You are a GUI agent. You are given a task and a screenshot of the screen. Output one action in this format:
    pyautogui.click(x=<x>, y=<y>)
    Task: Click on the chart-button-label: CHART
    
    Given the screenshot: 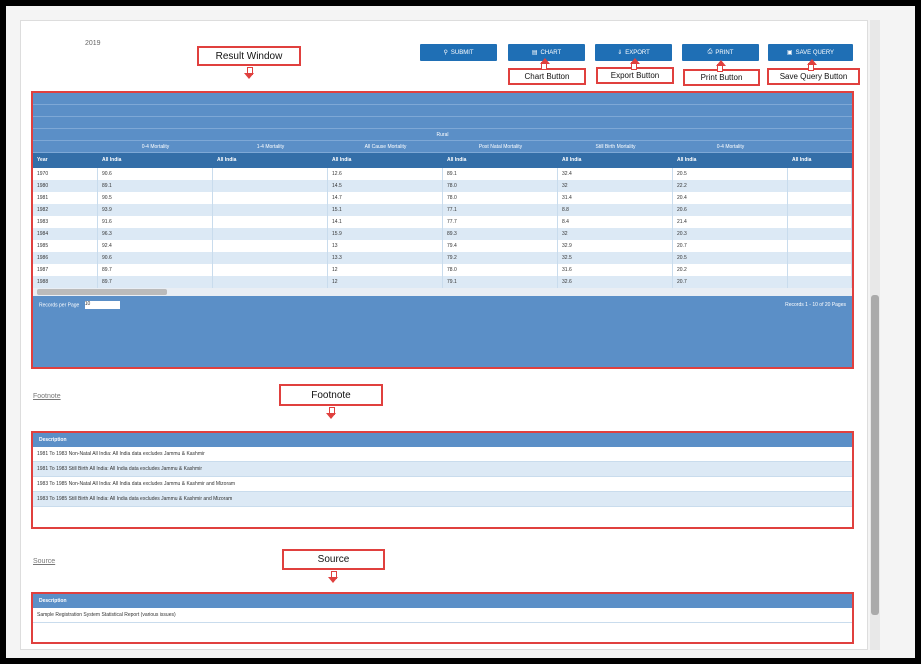 What is the action you would take?
    pyautogui.click(x=551, y=52)
    